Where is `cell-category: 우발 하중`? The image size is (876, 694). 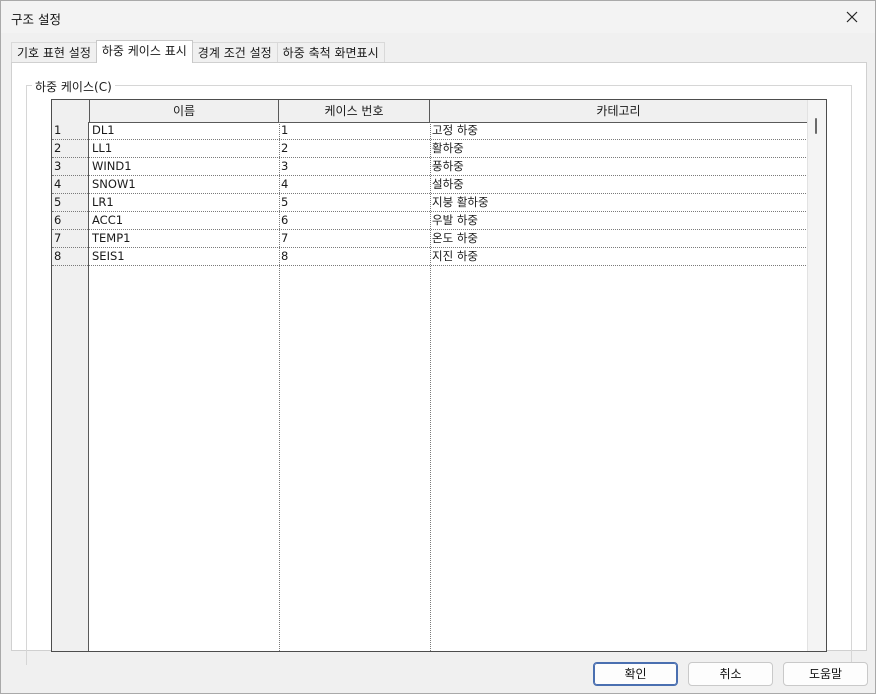
cell-category: 우발 하중 is located at coordinates (617, 220).